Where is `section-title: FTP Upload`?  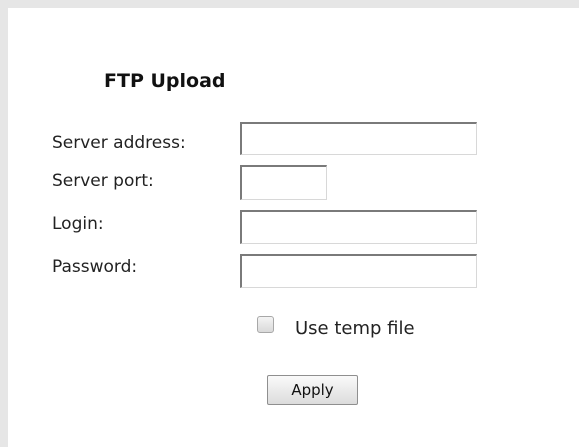
section-title: FTP Upload is located at coordinates (165, 81).